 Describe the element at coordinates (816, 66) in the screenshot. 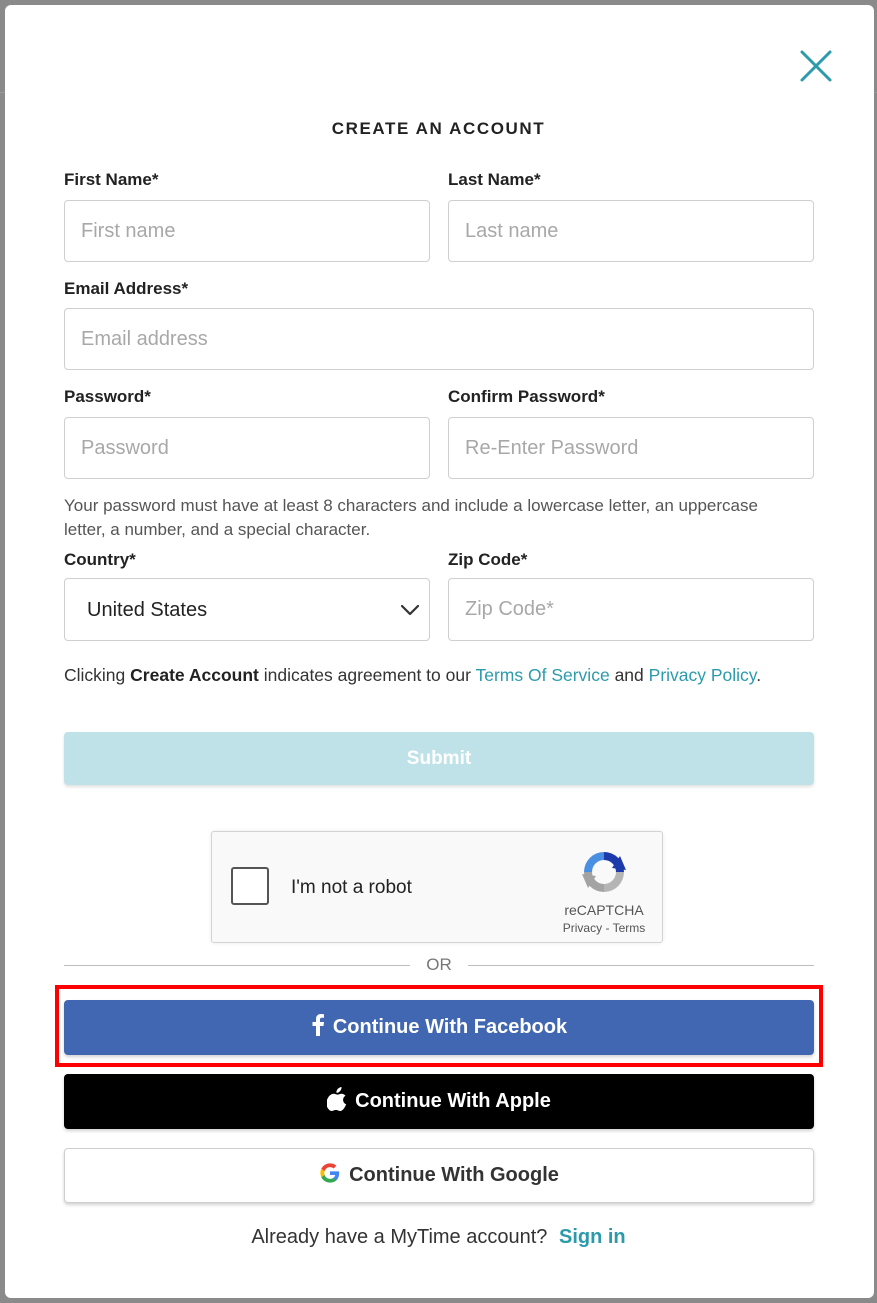

I see `close-icon` at that location.